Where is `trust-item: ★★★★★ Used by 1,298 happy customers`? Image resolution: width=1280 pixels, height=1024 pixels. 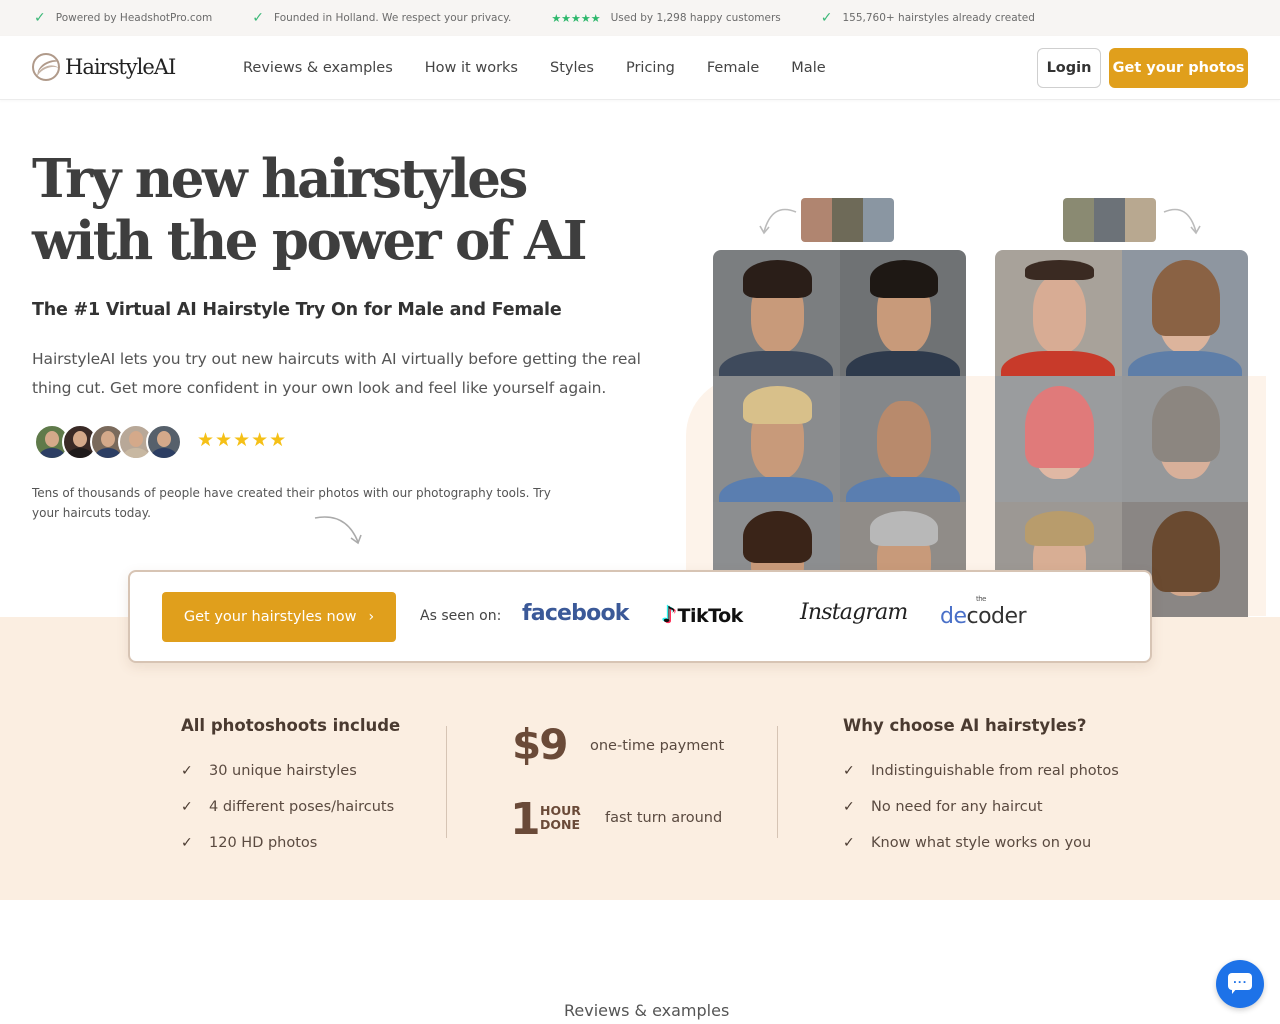 trust-item: ★★★★★ Used by 1,298 happy customers is located at coordinates (665, 18).